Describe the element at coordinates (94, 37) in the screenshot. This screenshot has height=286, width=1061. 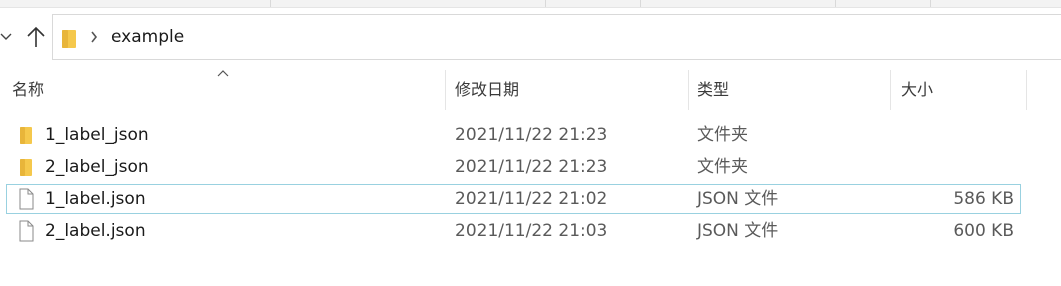
I see `breadcrumb-chevron-icon` at that location.